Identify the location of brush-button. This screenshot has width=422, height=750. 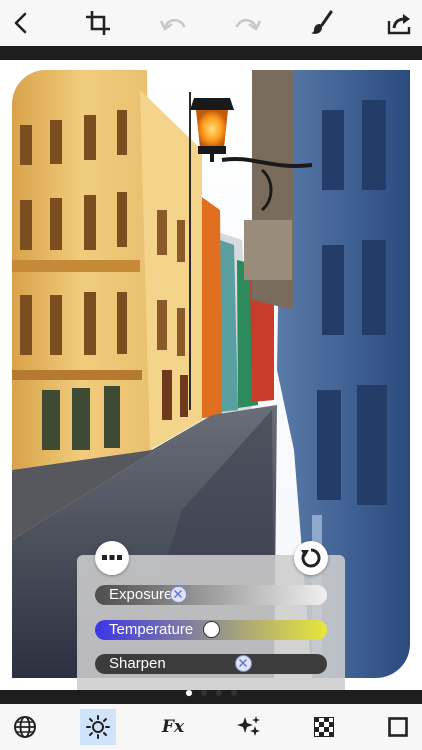
(322, 23).